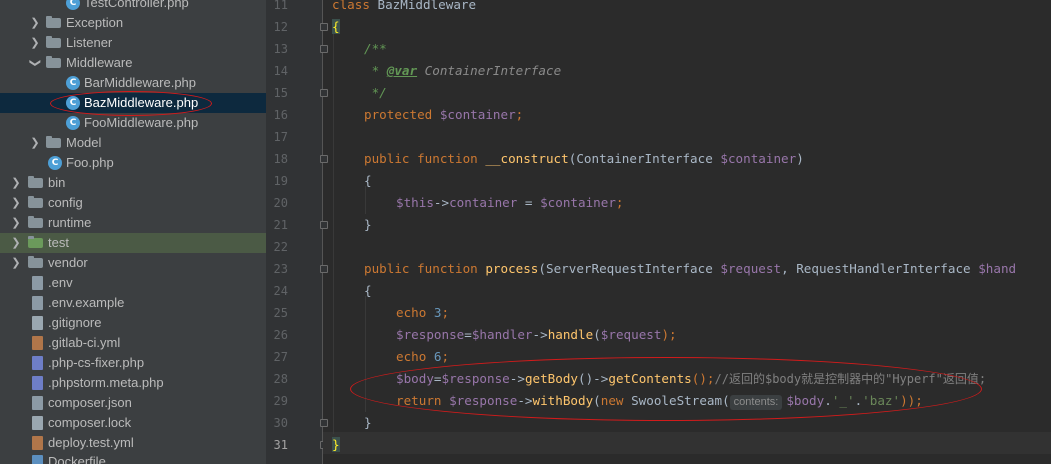 The image size is (1051, 464). Describe the element at coordinates (669, 334) in the screenshot. I see `code-token: );` at that location.